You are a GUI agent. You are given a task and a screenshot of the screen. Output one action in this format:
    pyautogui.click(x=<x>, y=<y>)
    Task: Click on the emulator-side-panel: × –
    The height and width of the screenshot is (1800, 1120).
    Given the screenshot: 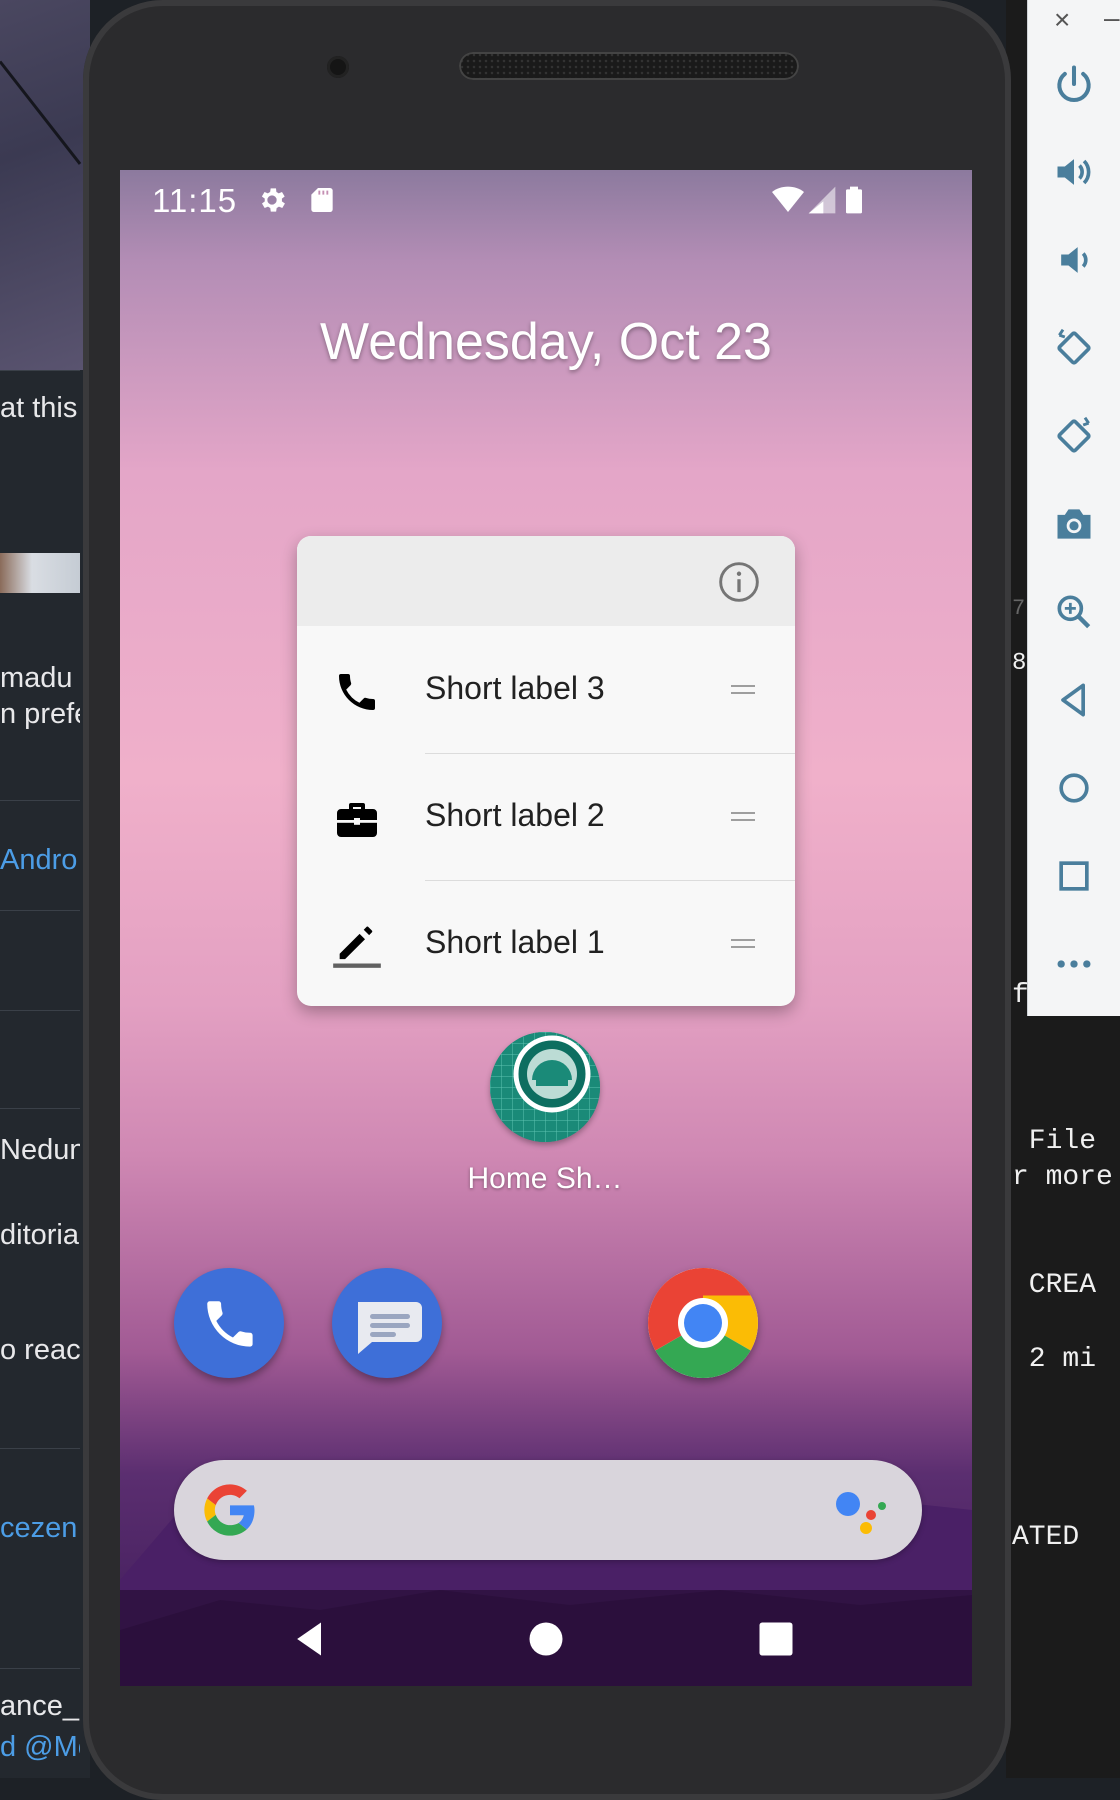 What is the action you would take?
    pyautogui.click(x=1073, y=508)
    